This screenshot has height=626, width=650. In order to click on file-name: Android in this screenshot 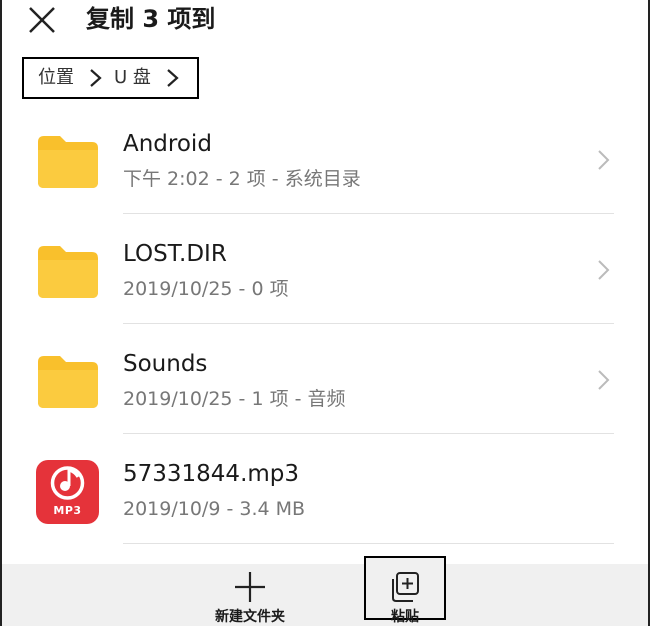, I will do `click(167, 144)`.